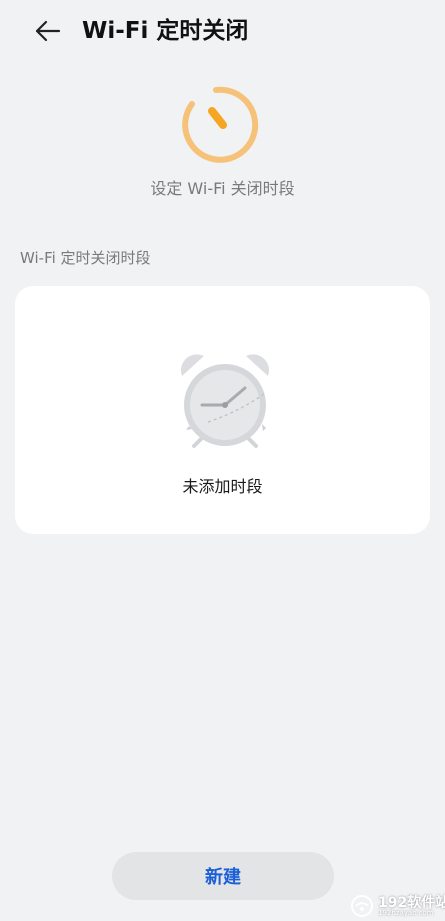  What do you see at coordinates (223, 876) in the screenshot?
I see `new-button: 新建` at bounding box center [223, 876].